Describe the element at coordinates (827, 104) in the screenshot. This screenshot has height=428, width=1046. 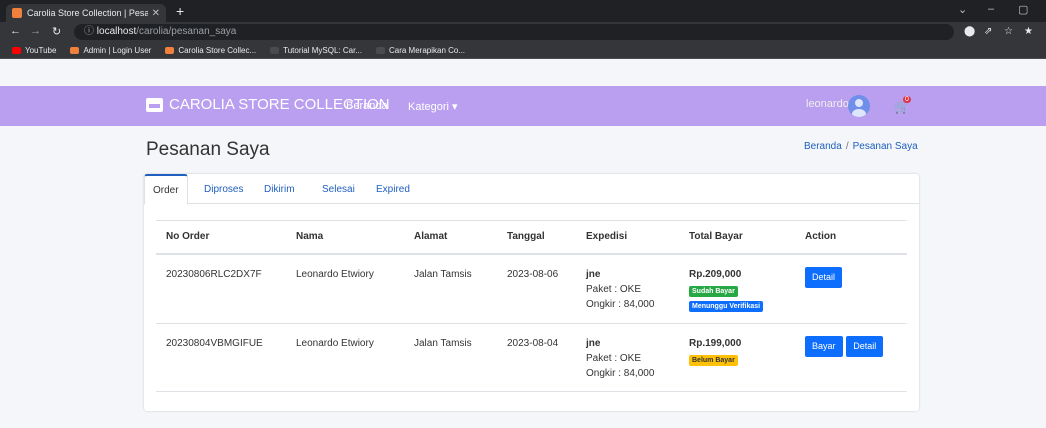
I see `username: leonardo` at that location.